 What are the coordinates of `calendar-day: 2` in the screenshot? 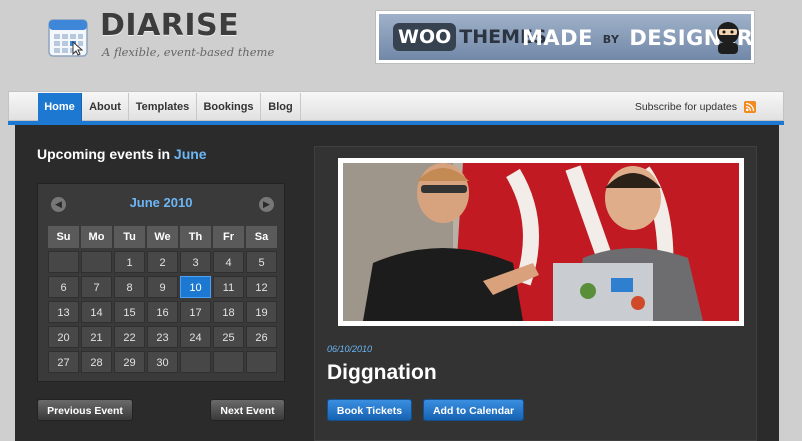 It's located at (162, 262).